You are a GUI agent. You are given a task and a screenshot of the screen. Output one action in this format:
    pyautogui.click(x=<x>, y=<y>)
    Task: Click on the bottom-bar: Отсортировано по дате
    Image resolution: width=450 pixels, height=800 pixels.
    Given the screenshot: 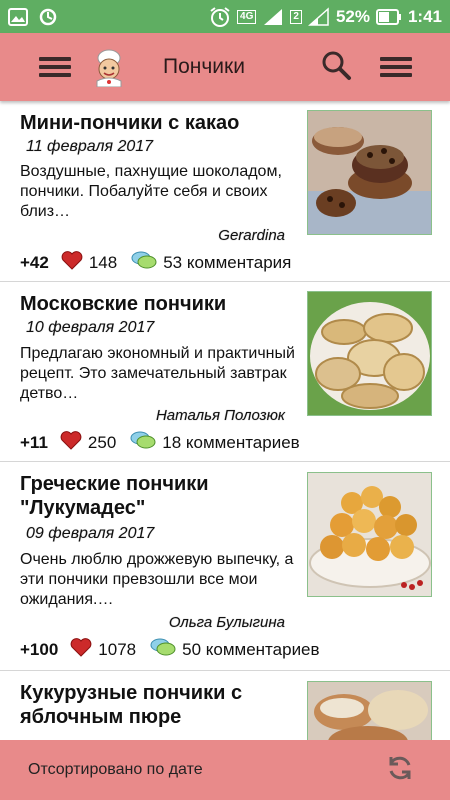 What is the action you would take?
    pyautogui.click(x=225, y=770)
    